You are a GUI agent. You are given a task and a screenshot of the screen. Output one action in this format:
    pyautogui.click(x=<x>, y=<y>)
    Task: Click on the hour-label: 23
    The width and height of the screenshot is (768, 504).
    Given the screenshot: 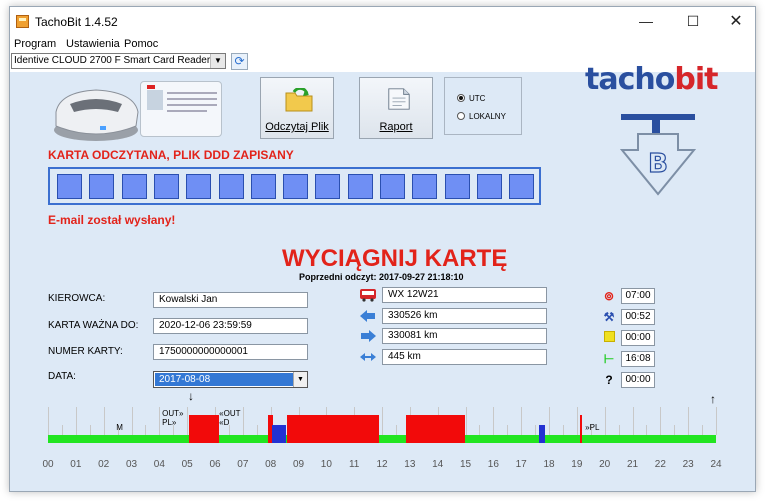 What is the action you would take?
    pyautogui.click(x=688, y=464)
    